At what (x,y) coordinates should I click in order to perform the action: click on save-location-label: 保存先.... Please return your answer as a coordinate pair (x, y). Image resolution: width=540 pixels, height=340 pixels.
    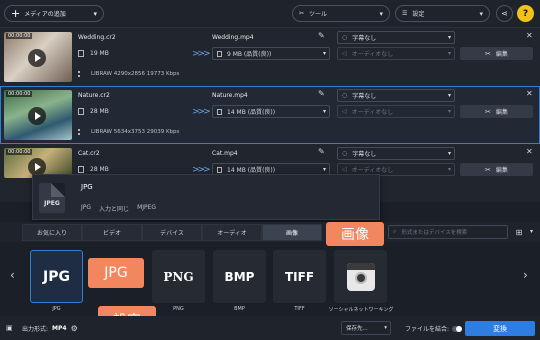
    Looking at the image, I should click on (357, 329).